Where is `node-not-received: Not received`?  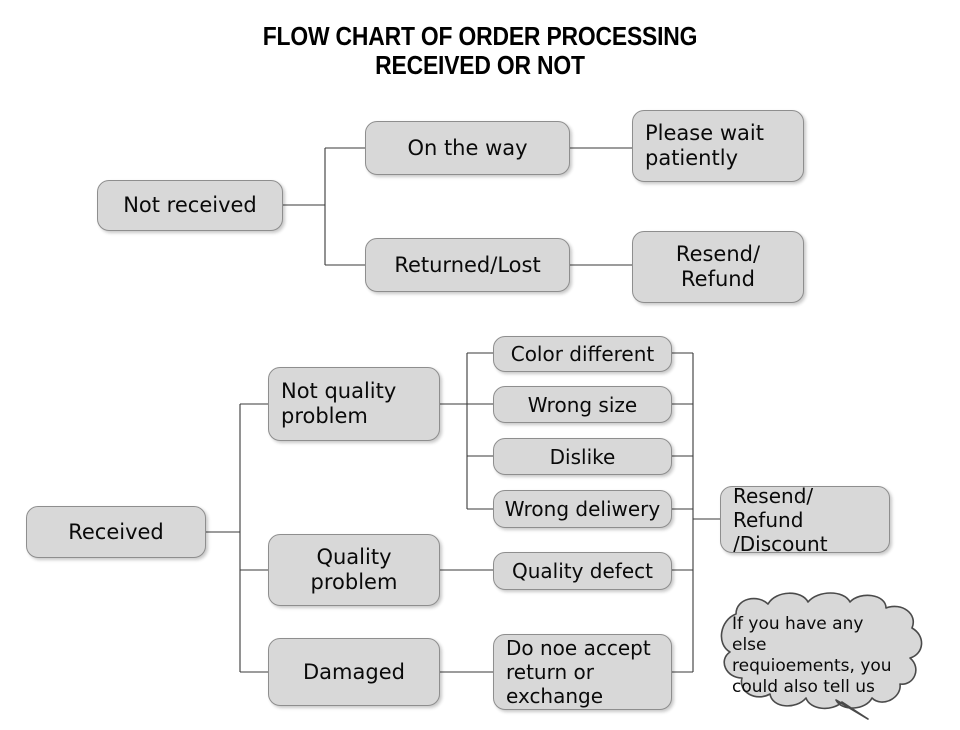 node-not-received: Not received is located at coordinates (190, 205).